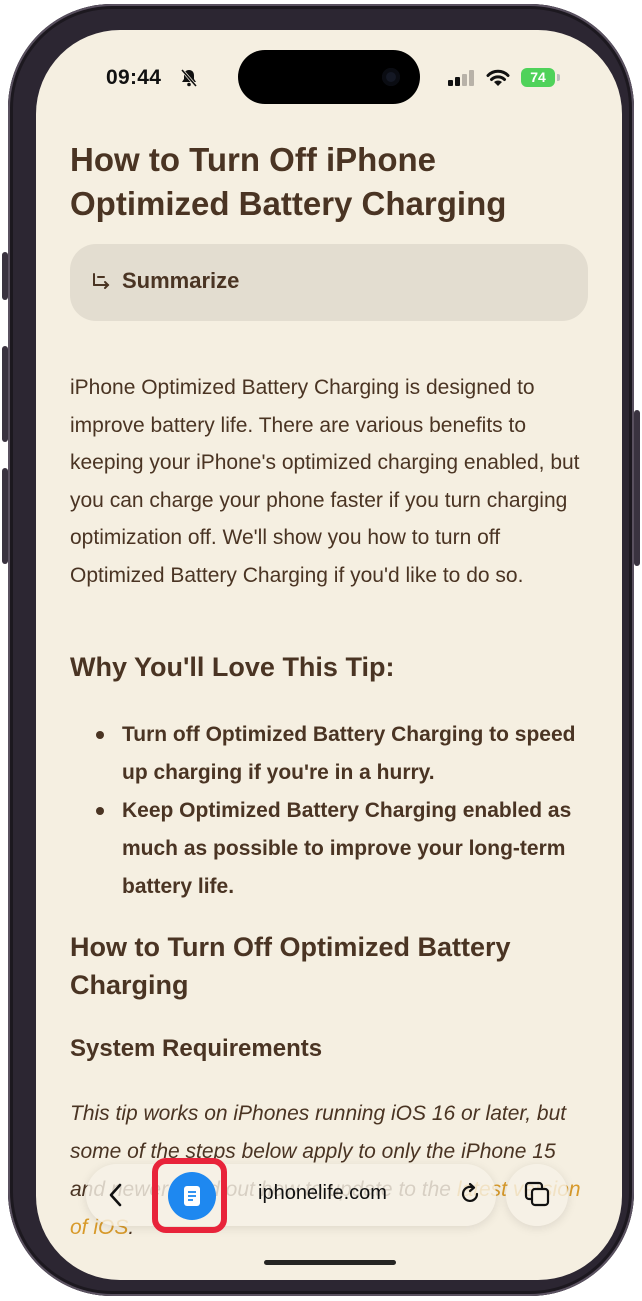  I want to click on wifi-icon, so click(498, 77).